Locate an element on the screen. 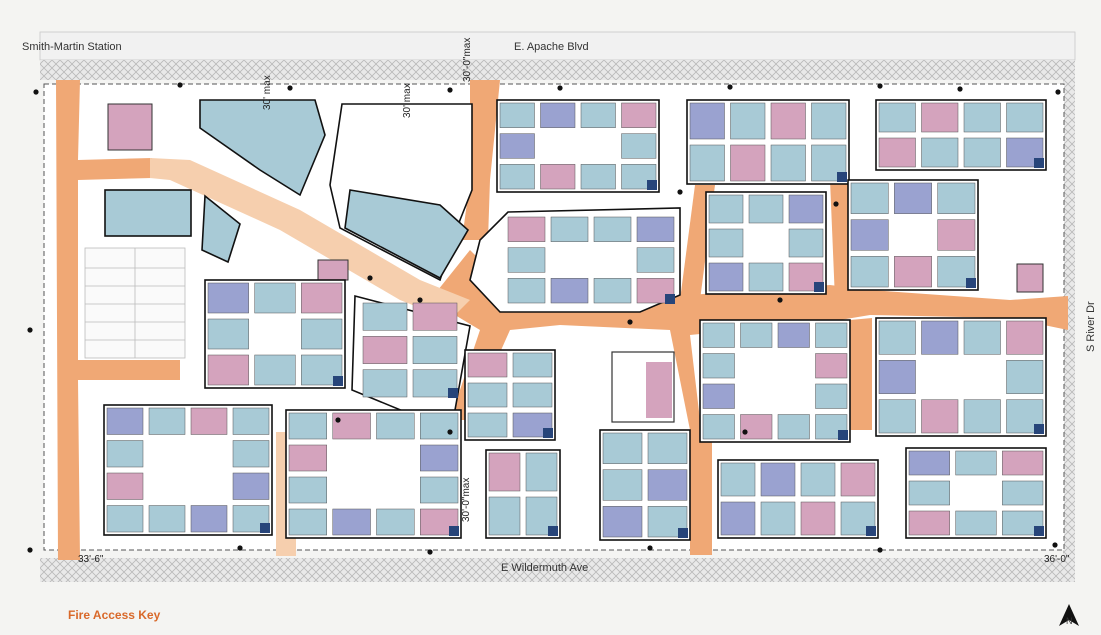 The image size is (1101, 635). pink-pad-f1 is located at coordinates (130, 127).